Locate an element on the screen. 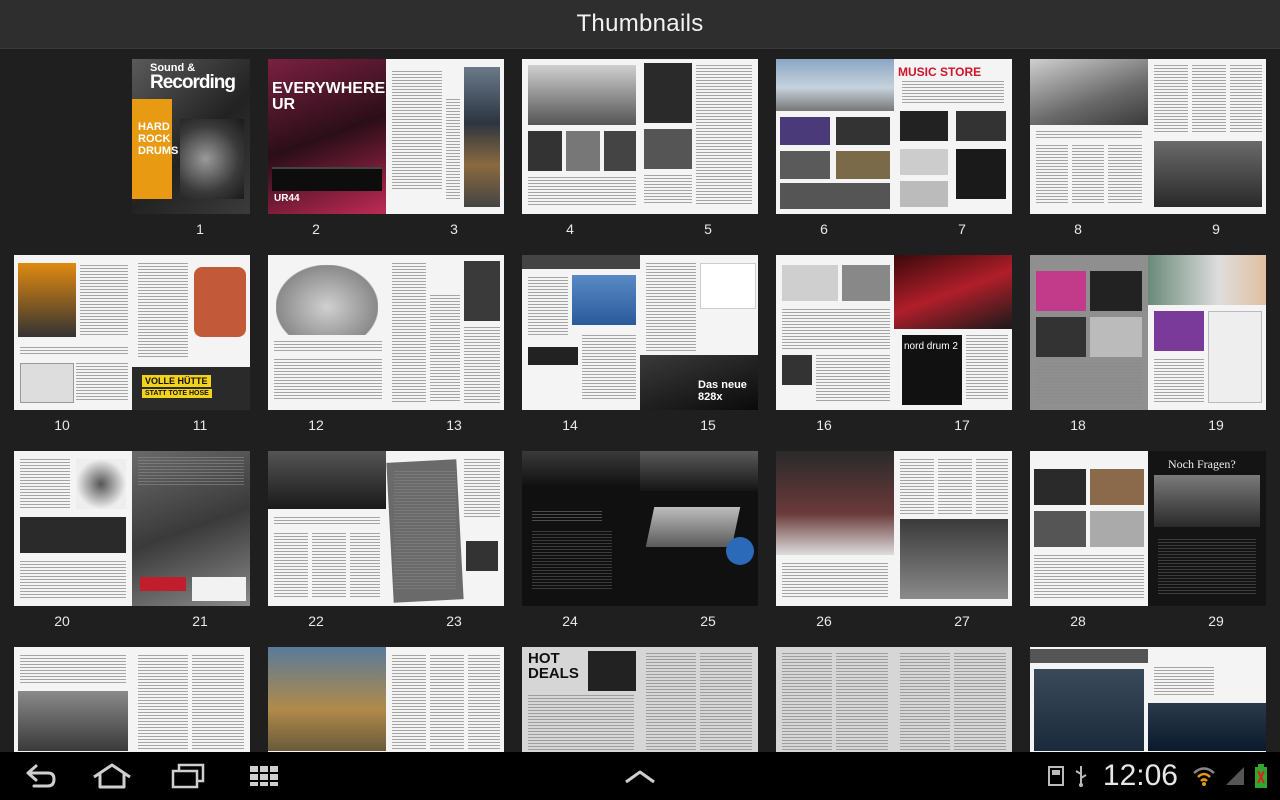 The width and height of the screenshot is (1280, 800). page-number-25: 25 is located at coordinates (708, 621).